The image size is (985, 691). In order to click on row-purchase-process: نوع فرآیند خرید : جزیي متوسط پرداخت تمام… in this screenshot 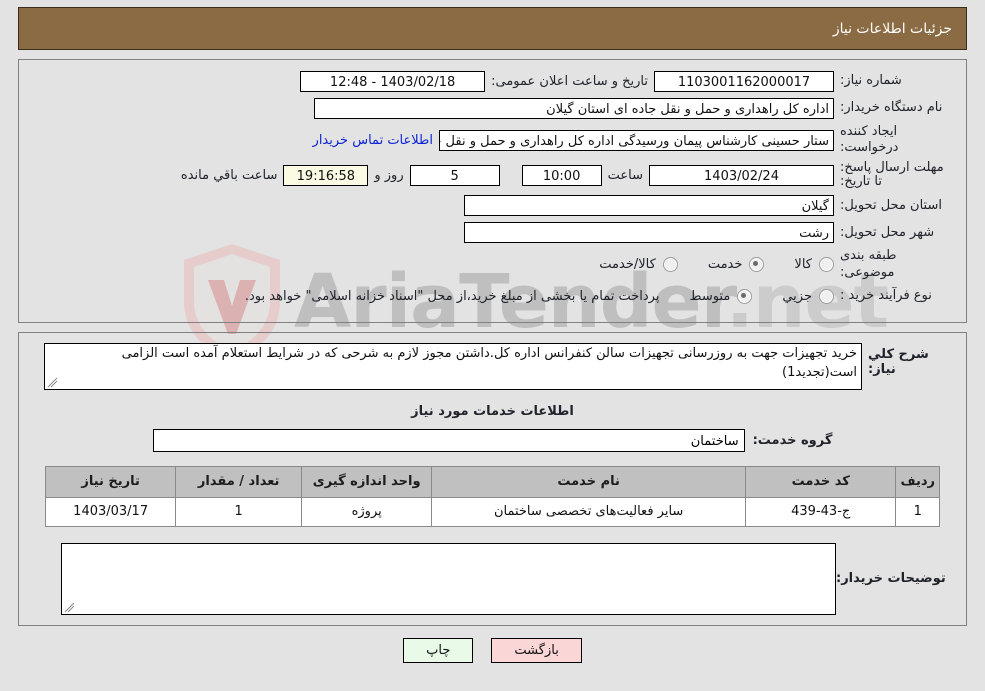, I will do `click(492, 296)`.